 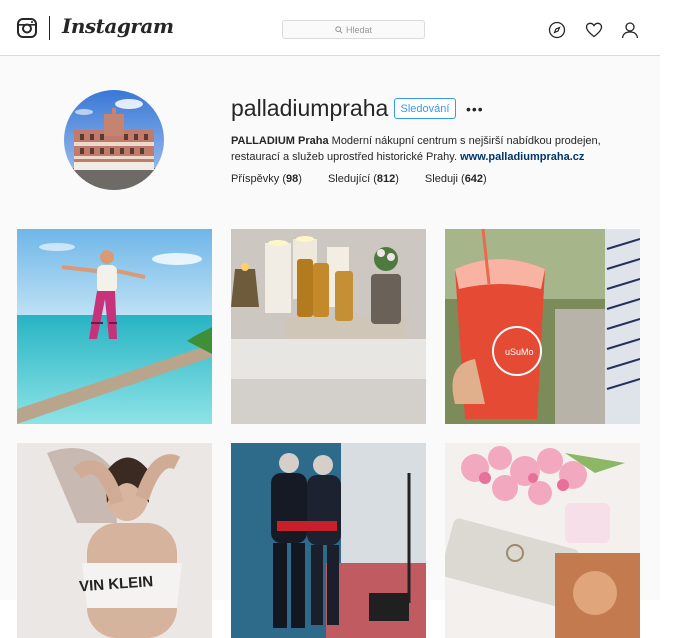 What do you see at coordinates (328, 540) in the screenshot?
I see `post-tile-mannequins` at bounding box center [328, 540].